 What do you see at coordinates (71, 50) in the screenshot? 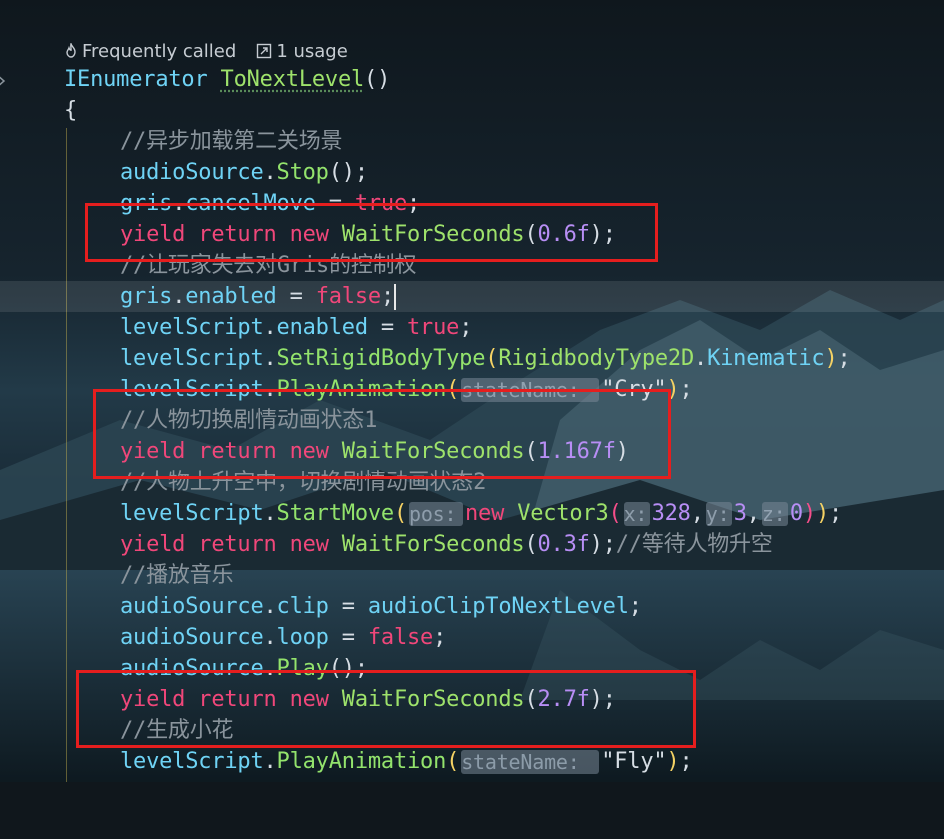
I see `flame-icon` at bounding box center [71, 50].